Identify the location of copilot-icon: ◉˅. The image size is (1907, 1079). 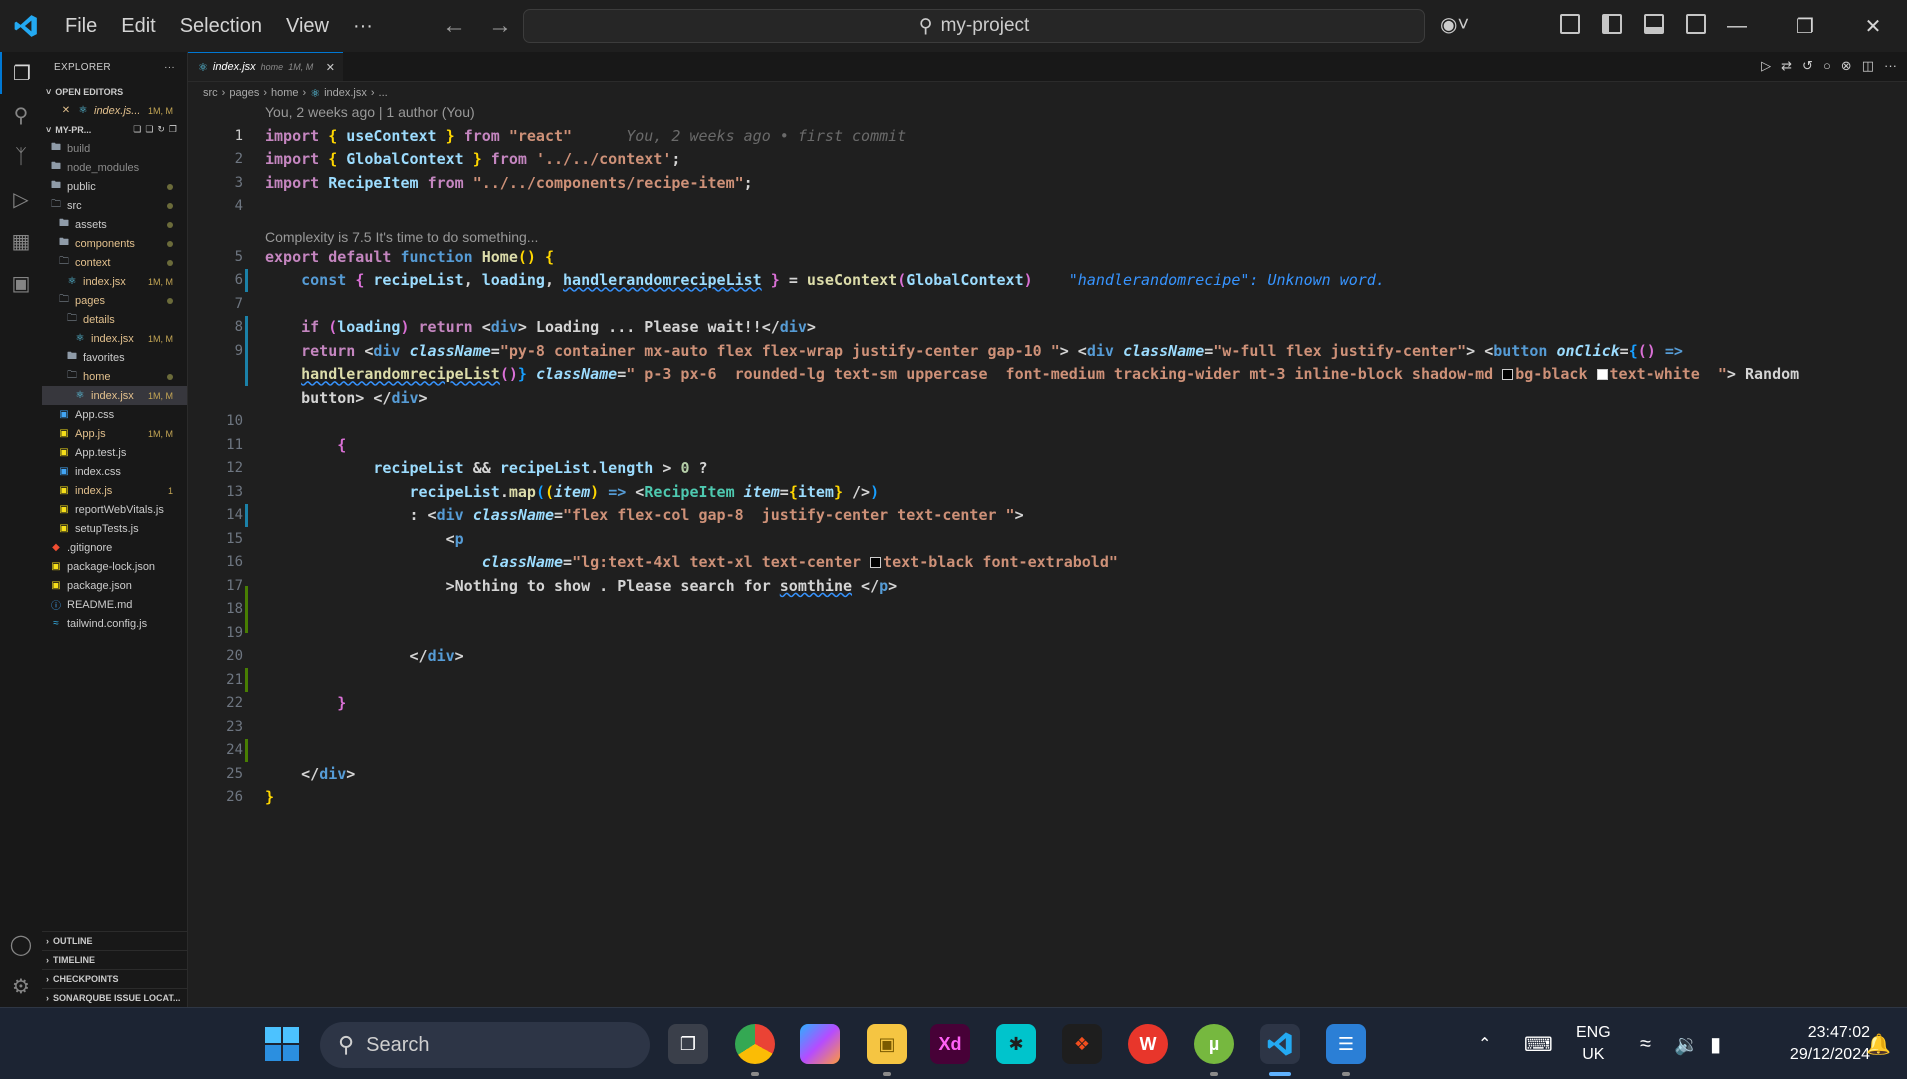
(1454, 24).